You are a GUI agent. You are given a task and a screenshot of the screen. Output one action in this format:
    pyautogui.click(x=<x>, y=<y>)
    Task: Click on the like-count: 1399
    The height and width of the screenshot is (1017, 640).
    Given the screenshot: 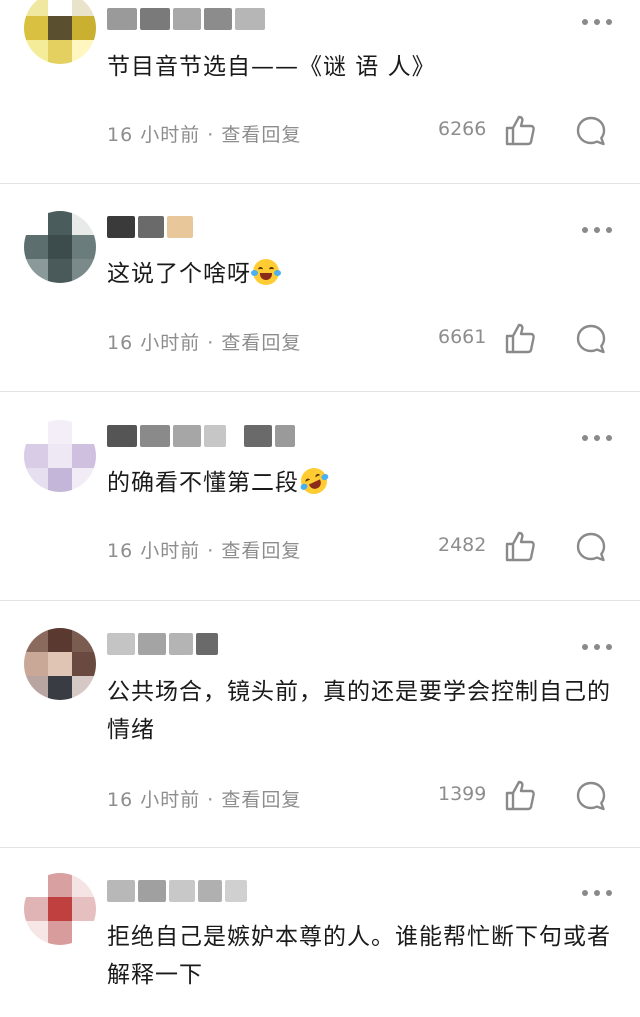 What is the action you would take?
    pyautogui.click(x=462, y=794)
    